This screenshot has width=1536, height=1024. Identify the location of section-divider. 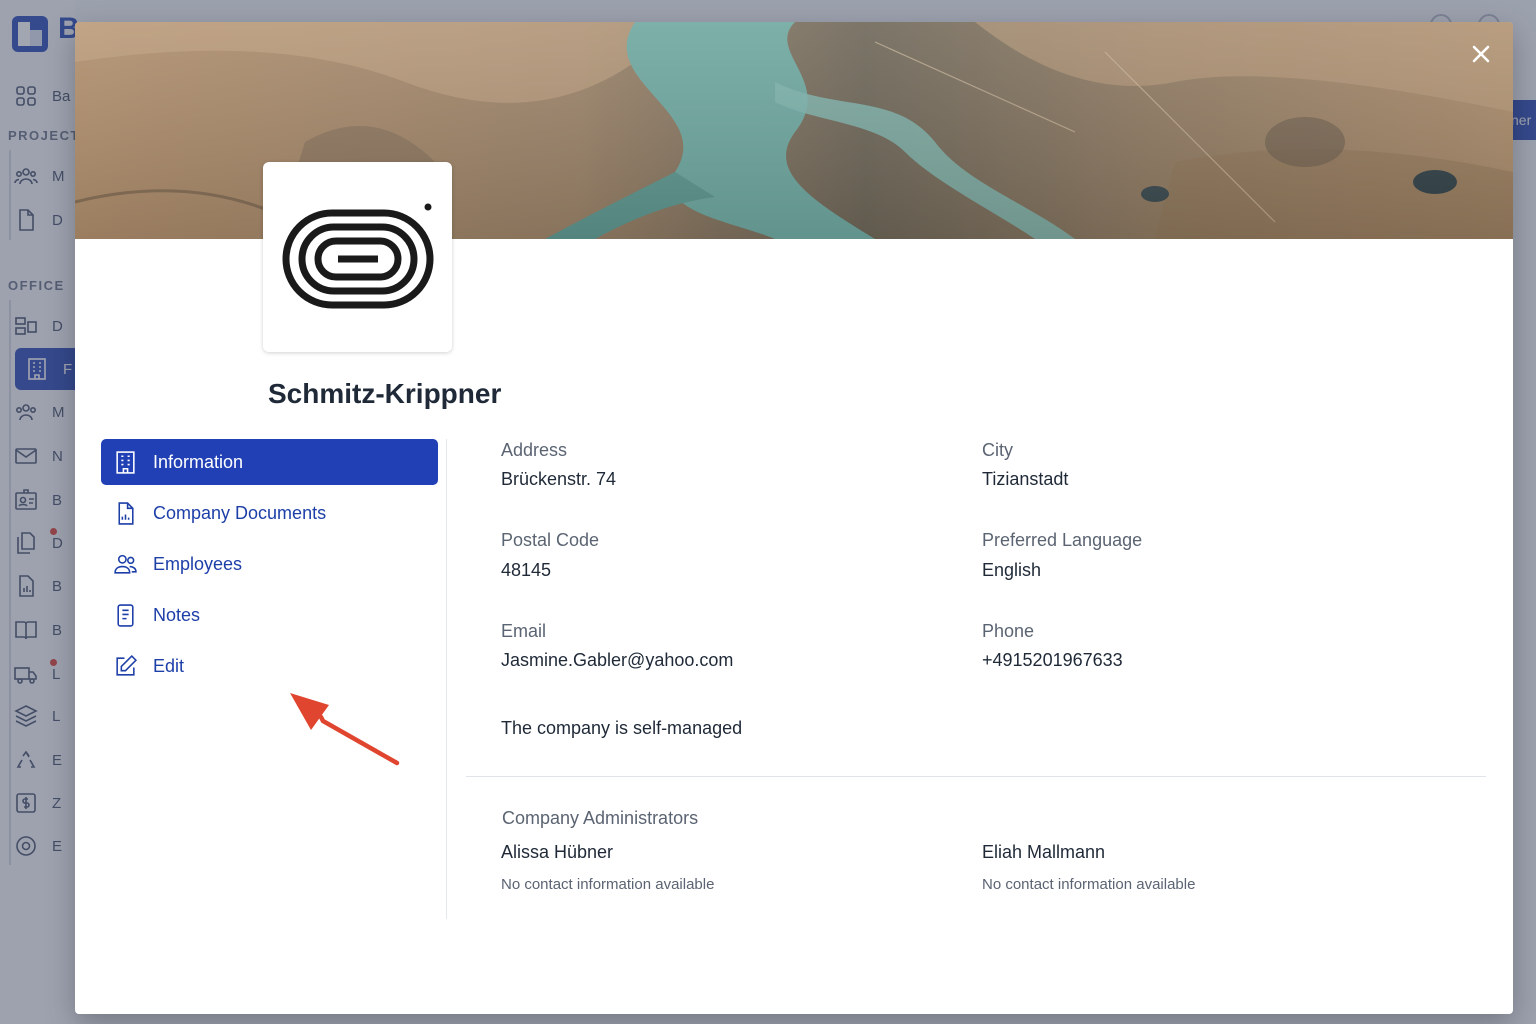
(976, 776).